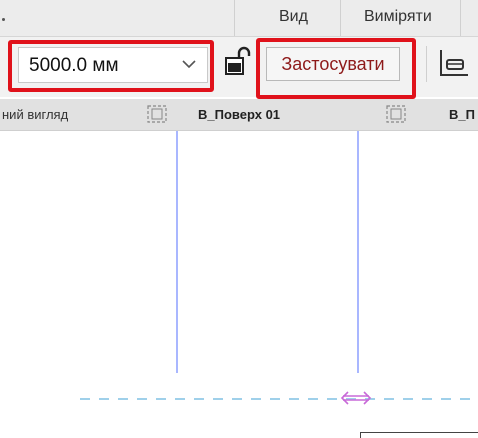 This screenshot has height=438, width=478. I want to click on menu-item-view: Вид, so click(293, 17).